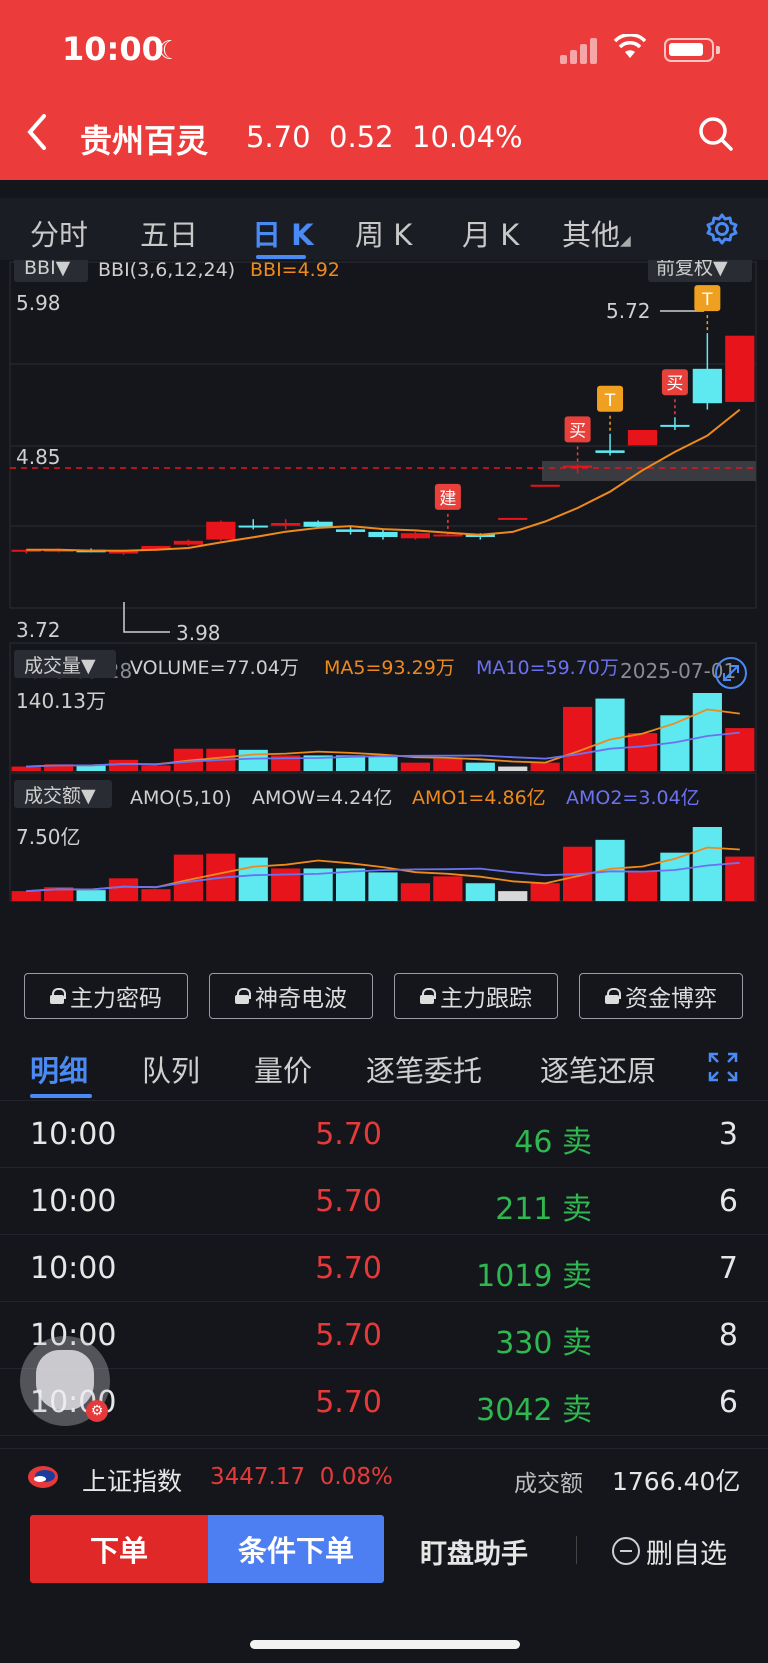 Image resolution: width=768 pixels, height=1663 pixels. What do you see at coordinates (676, 1481) in the screenshot?
I see `turnover-value: 1766.40亿` at bounding box center [676, 1481].